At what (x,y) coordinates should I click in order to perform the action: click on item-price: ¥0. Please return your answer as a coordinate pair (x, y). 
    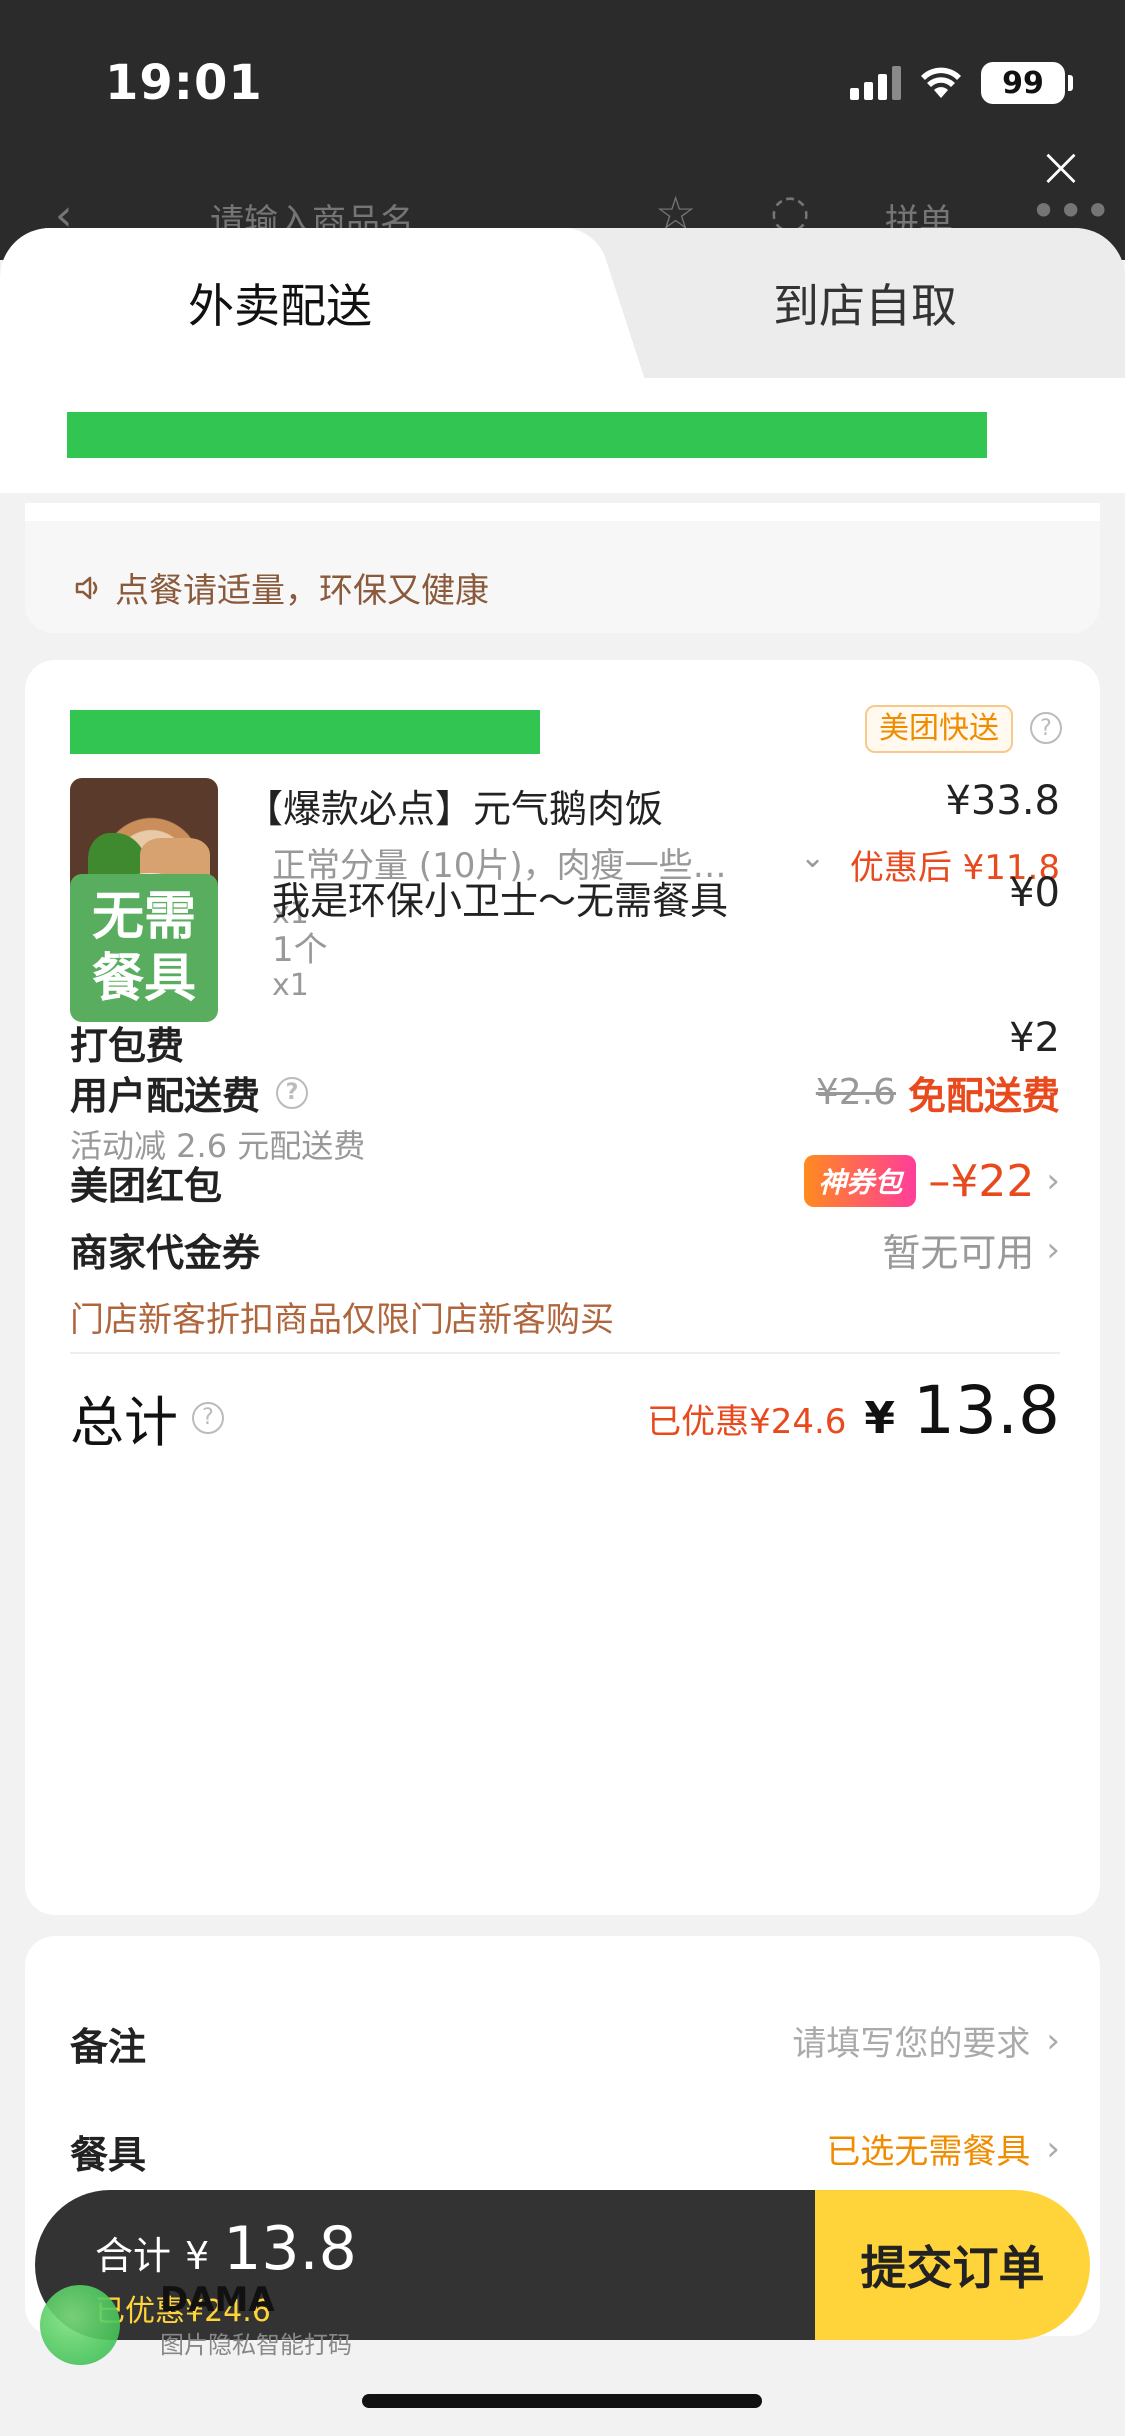
    Looking at the image, I should click on (1034, 893).